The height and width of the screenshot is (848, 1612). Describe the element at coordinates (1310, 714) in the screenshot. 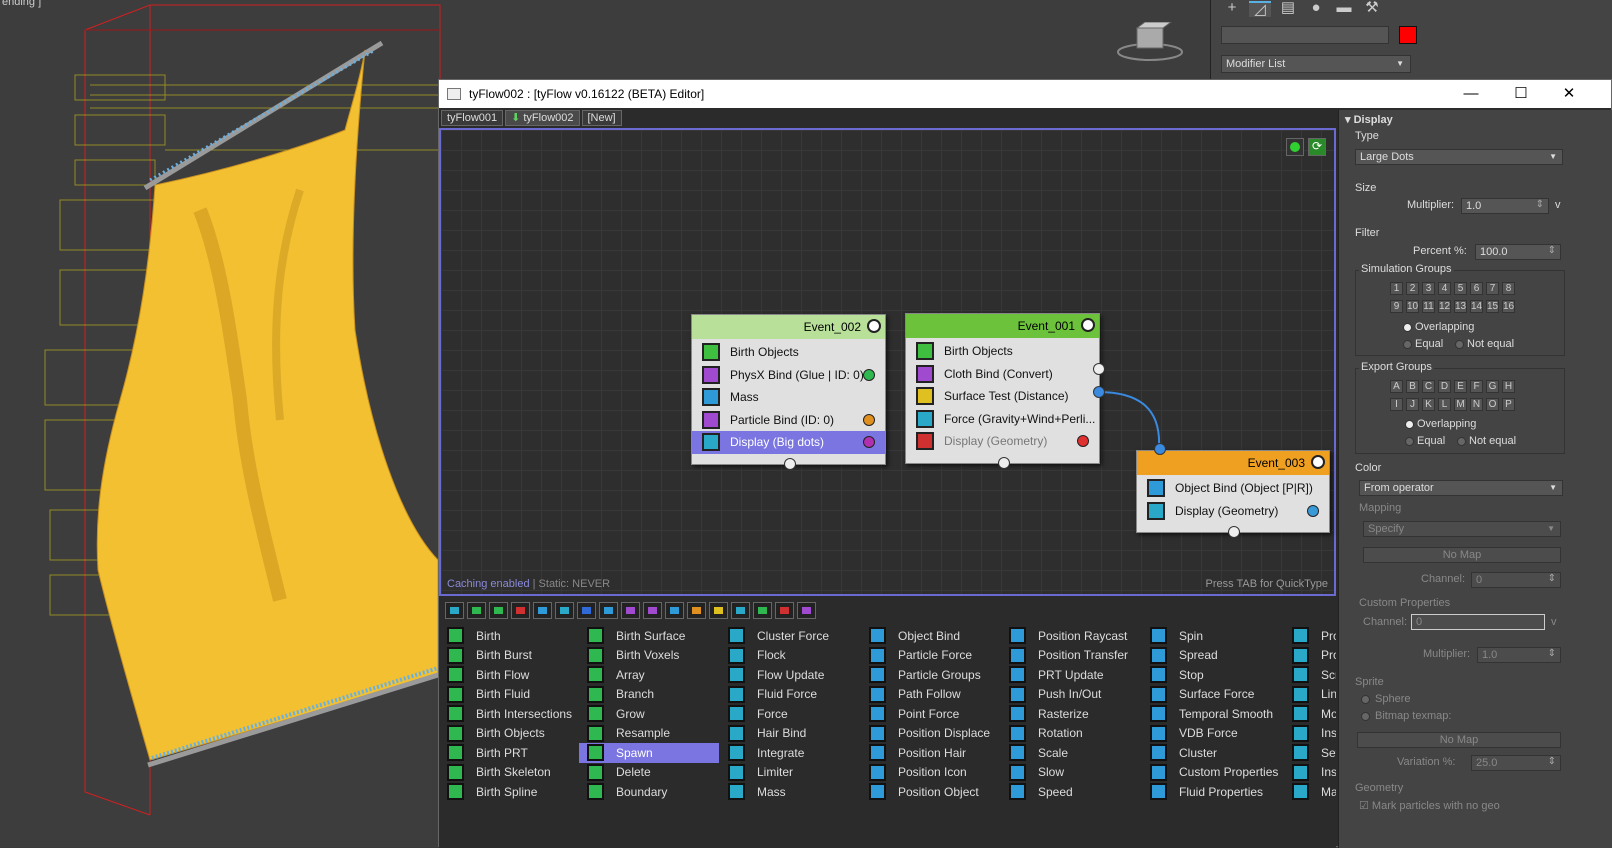

I see `operator-palette-item: Mo` at that location.